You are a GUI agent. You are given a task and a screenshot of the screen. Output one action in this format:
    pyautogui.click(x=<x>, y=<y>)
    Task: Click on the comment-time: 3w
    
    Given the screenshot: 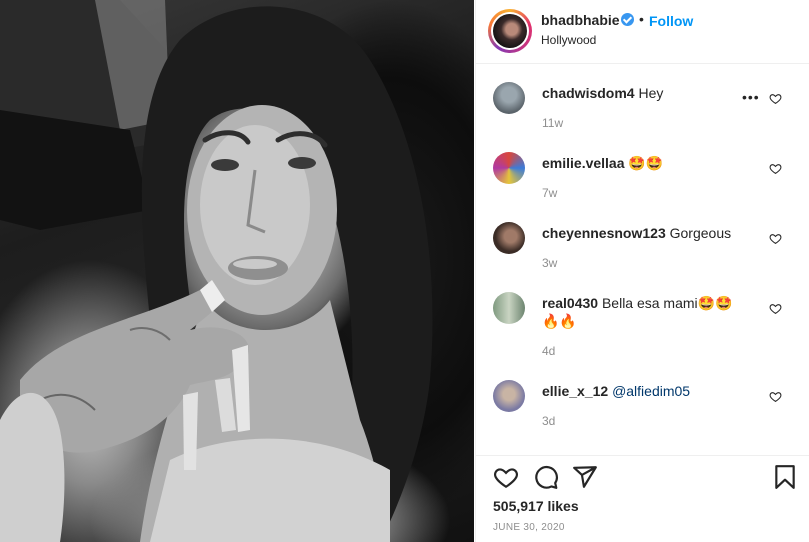 What is the action you would take?
    pyautogui.click(x=549, y=263)
    